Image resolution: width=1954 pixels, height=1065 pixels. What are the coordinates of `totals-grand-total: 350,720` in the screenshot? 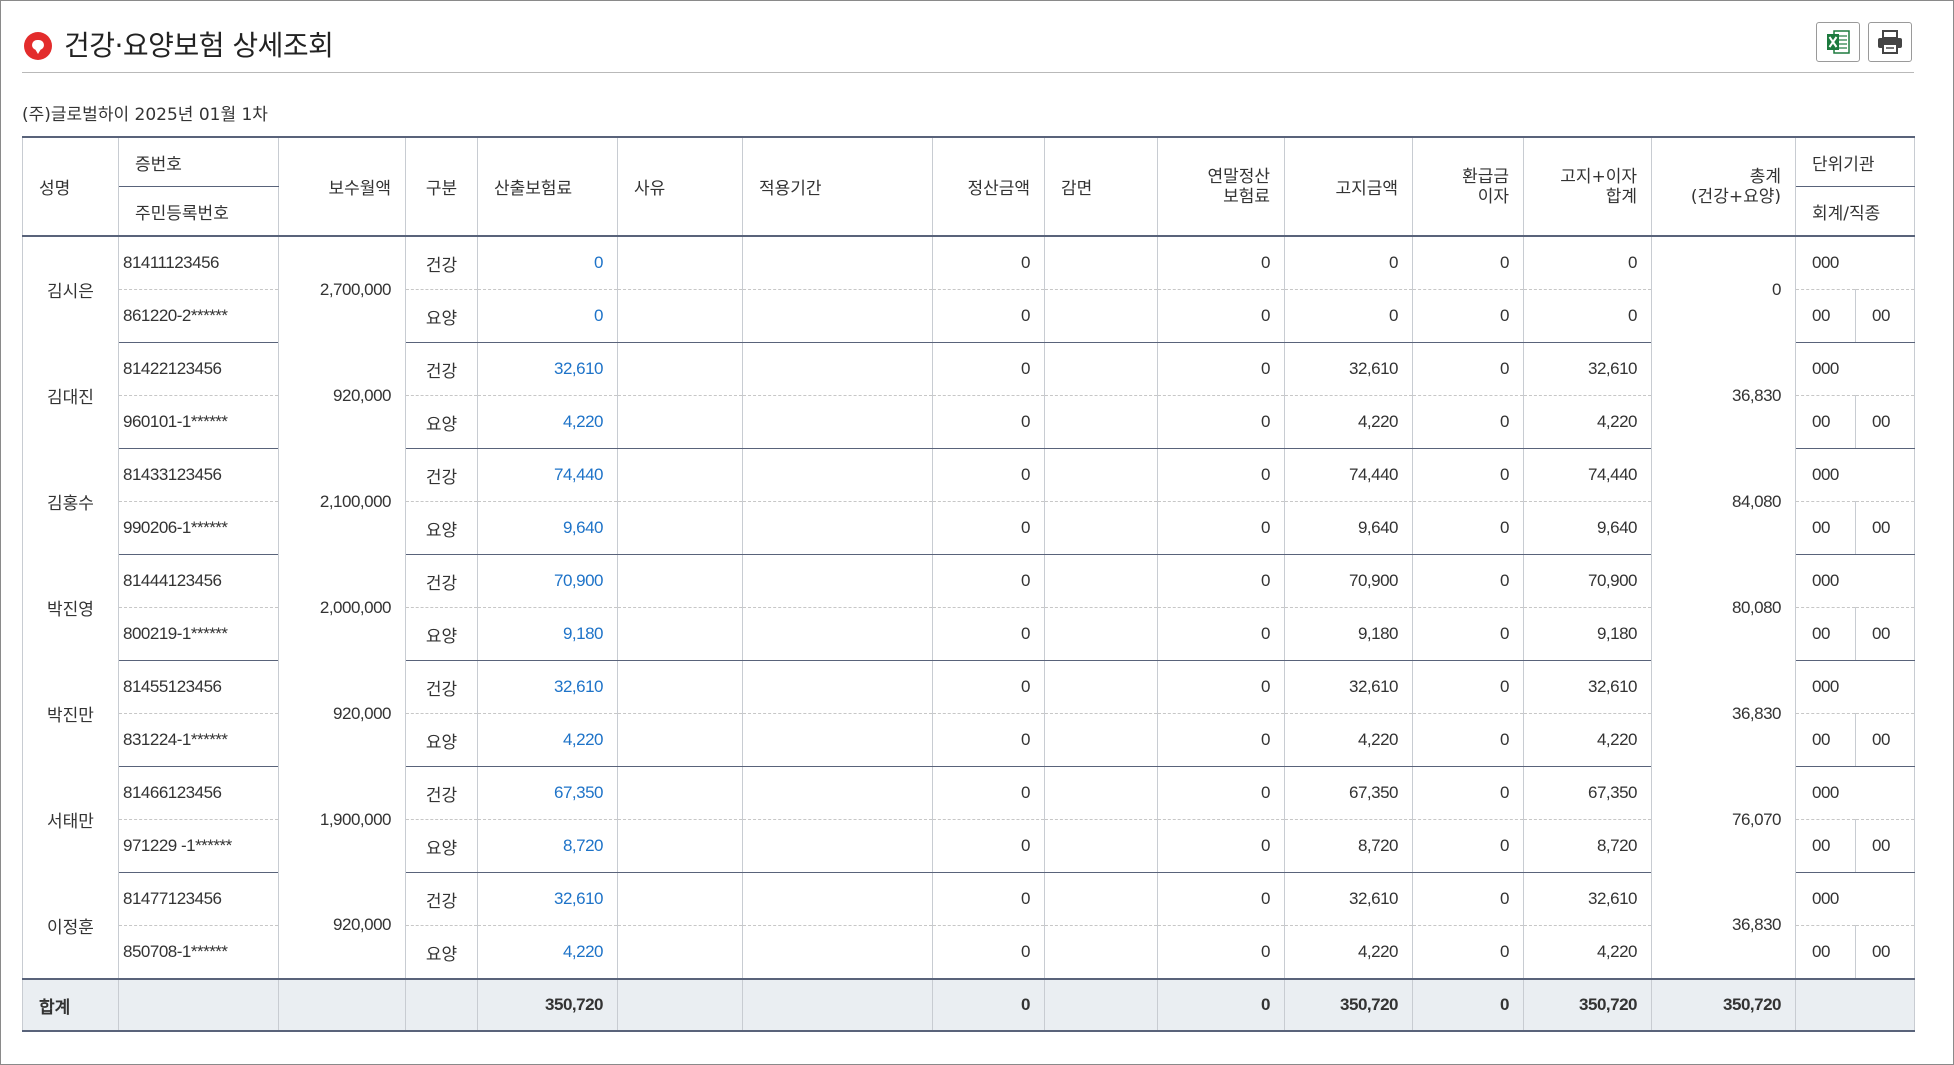 It's located at (1723, 1005).